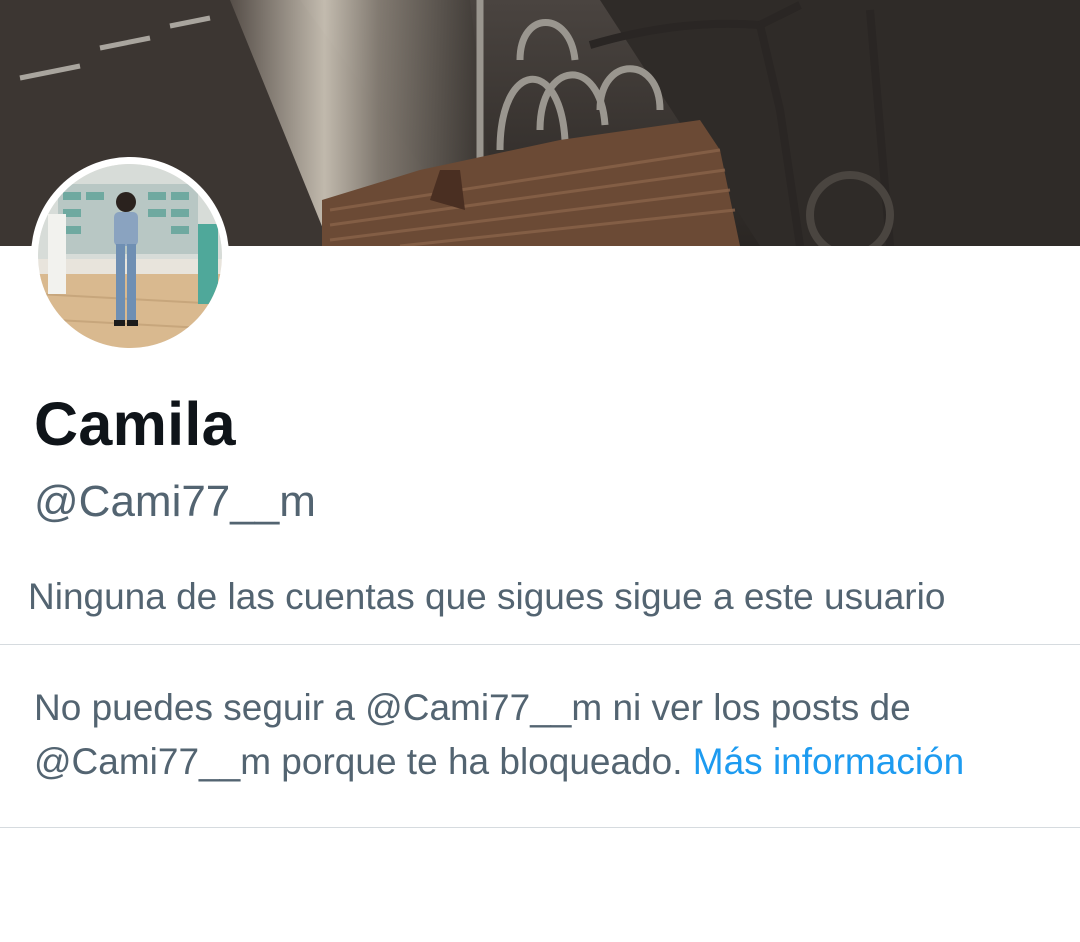 The height and width of the screenshot is (942, 1080). I want to click on avatar-photo, so click(130, 256).